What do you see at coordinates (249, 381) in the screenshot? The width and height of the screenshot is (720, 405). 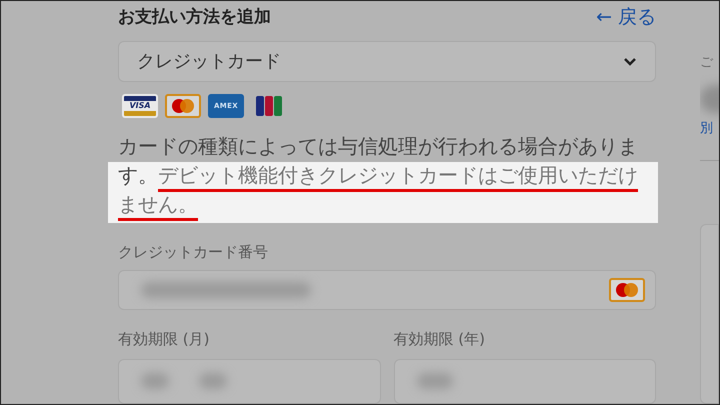 I see `expiry-month-field` at bounding box center [249, 381].